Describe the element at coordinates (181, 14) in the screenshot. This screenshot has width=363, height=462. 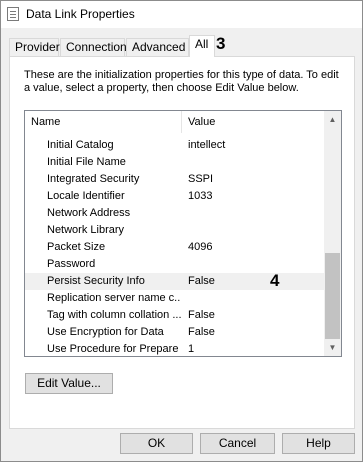
I see `title-bar: Data Link Properties` at that location.